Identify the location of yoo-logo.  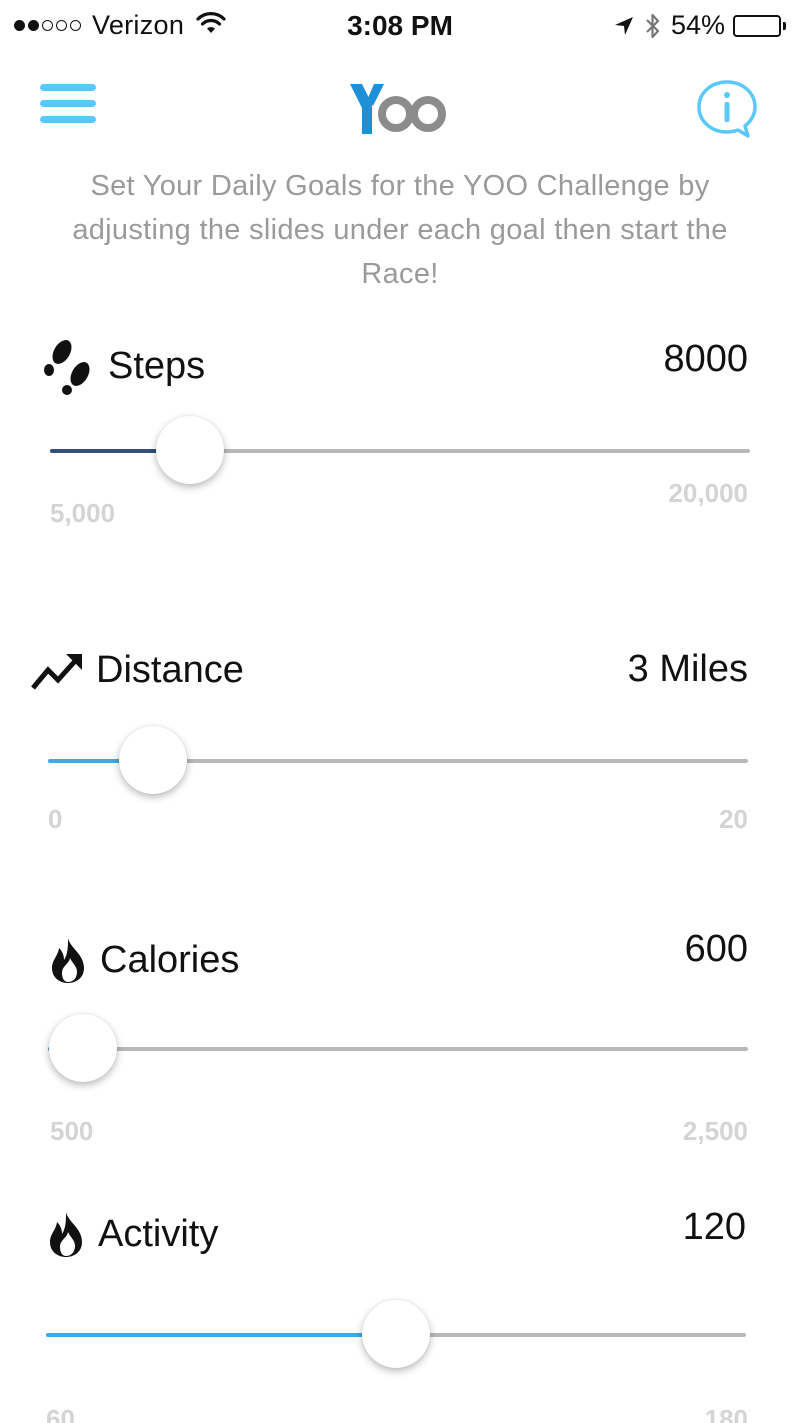
(400, 108).